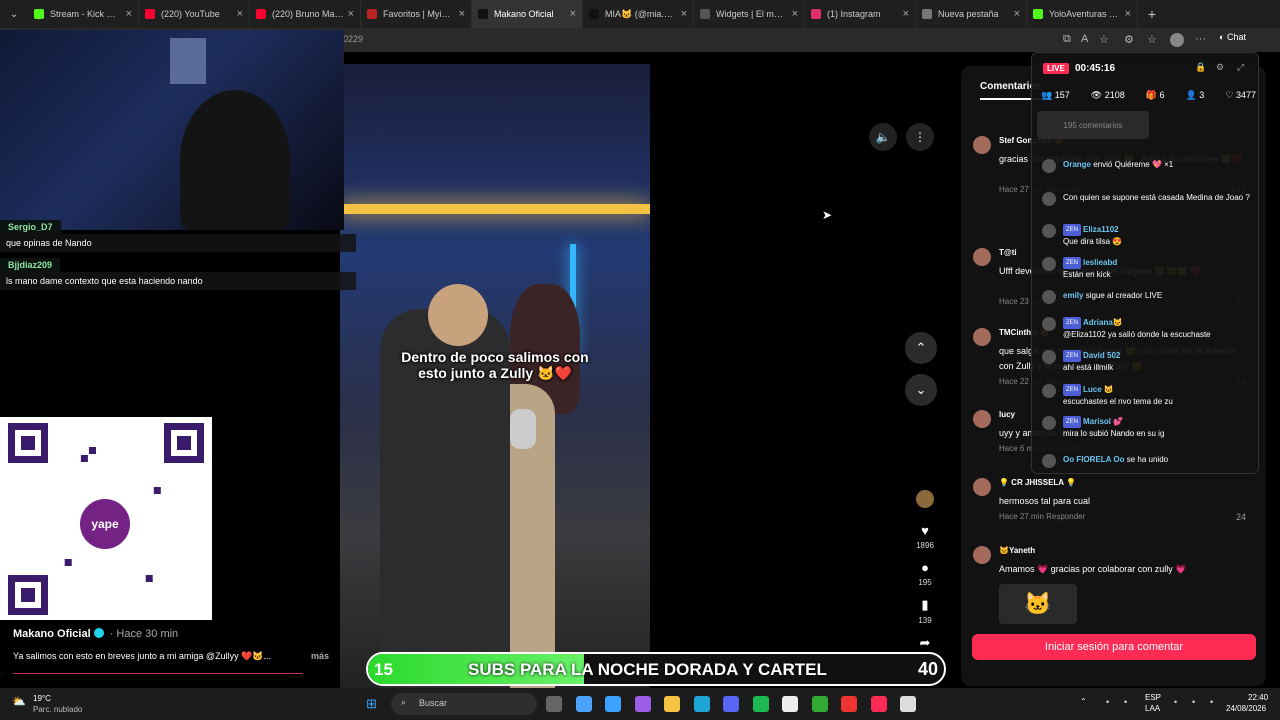 The width and height of the screenshot is (1280, 720). What do you see at coordinates (1232, 37) in the screenshot?
I see `copilot-chat-button: ◐ Chat` at bounding box center [1232, 37].